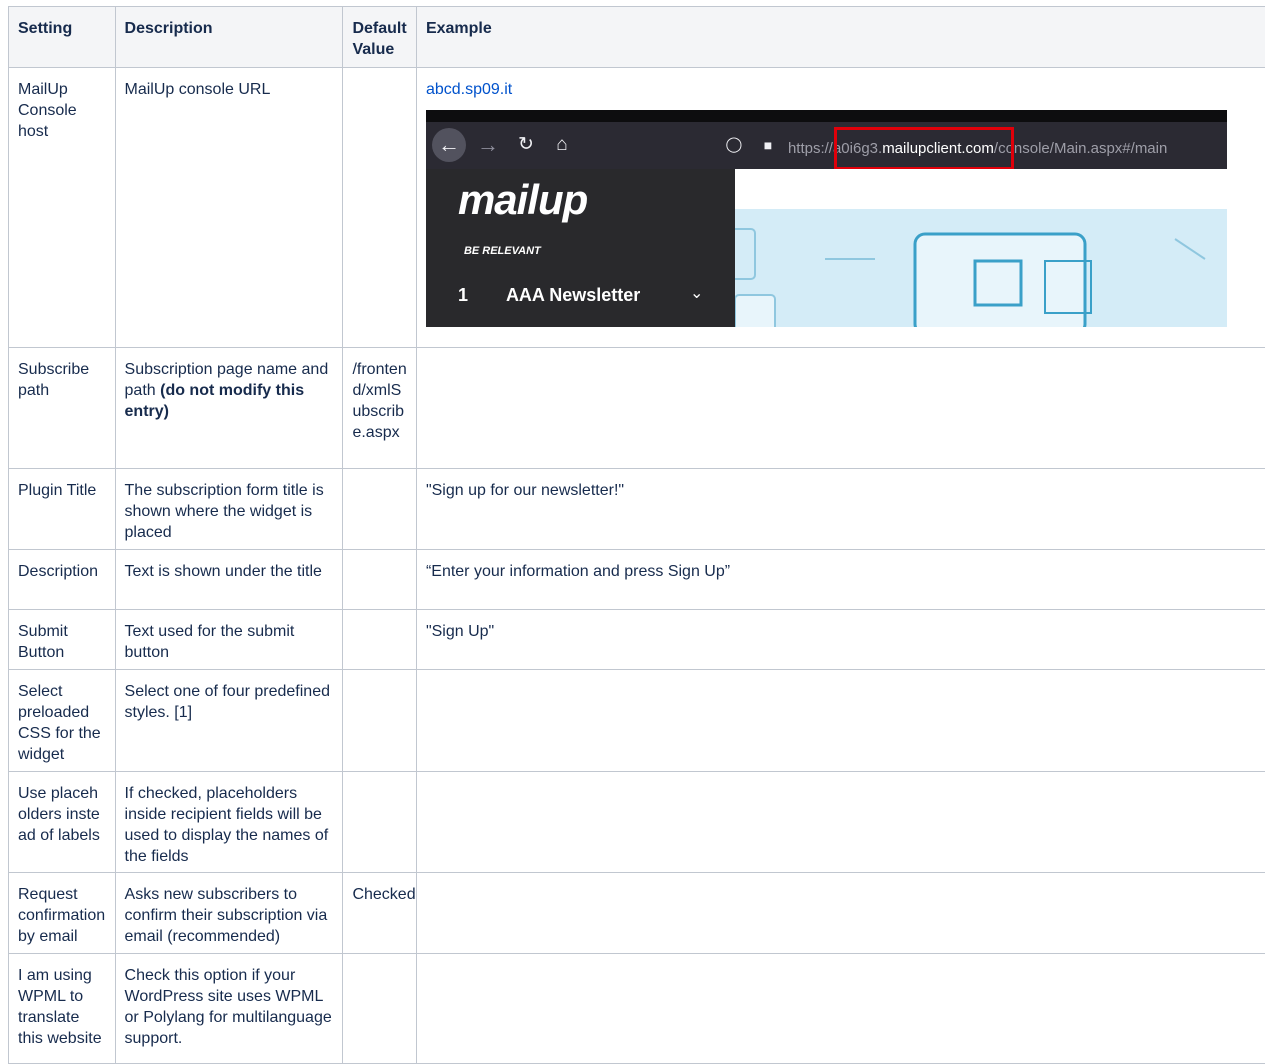 This screenshot has height=1064, width=1265. What do you see at coordinates (981, 268) in the screenshot?
I see `console-illustration` at bounding box center [981, 268].